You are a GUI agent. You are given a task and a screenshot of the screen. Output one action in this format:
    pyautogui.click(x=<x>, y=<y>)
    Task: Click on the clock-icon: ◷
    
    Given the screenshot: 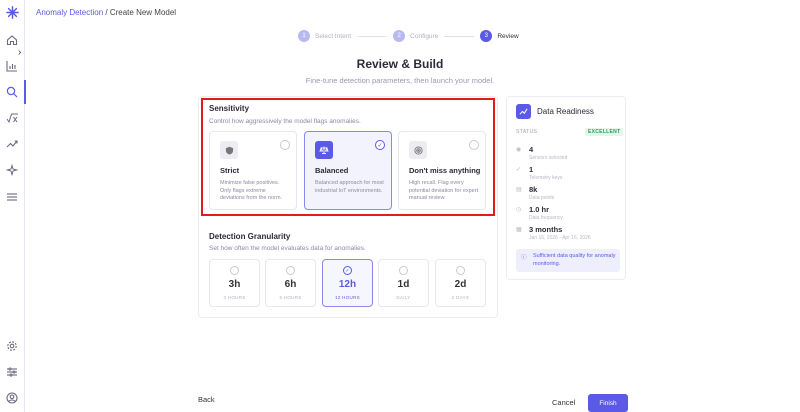 What is the action you would take?
    pyautogui.click(x=519, y=210)
    